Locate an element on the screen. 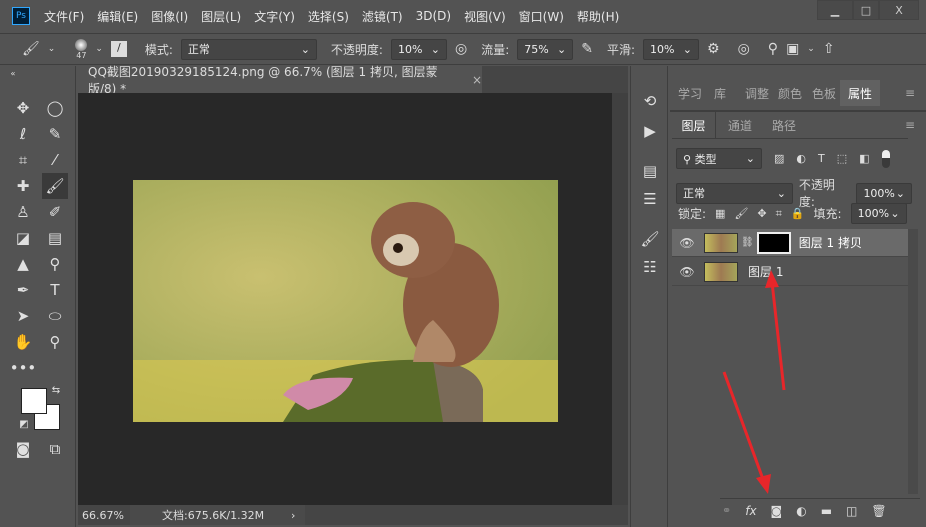 The width and height of the screenshot is (926, 527). menu-file: 文件(F) is located at coordinates (64, 16).